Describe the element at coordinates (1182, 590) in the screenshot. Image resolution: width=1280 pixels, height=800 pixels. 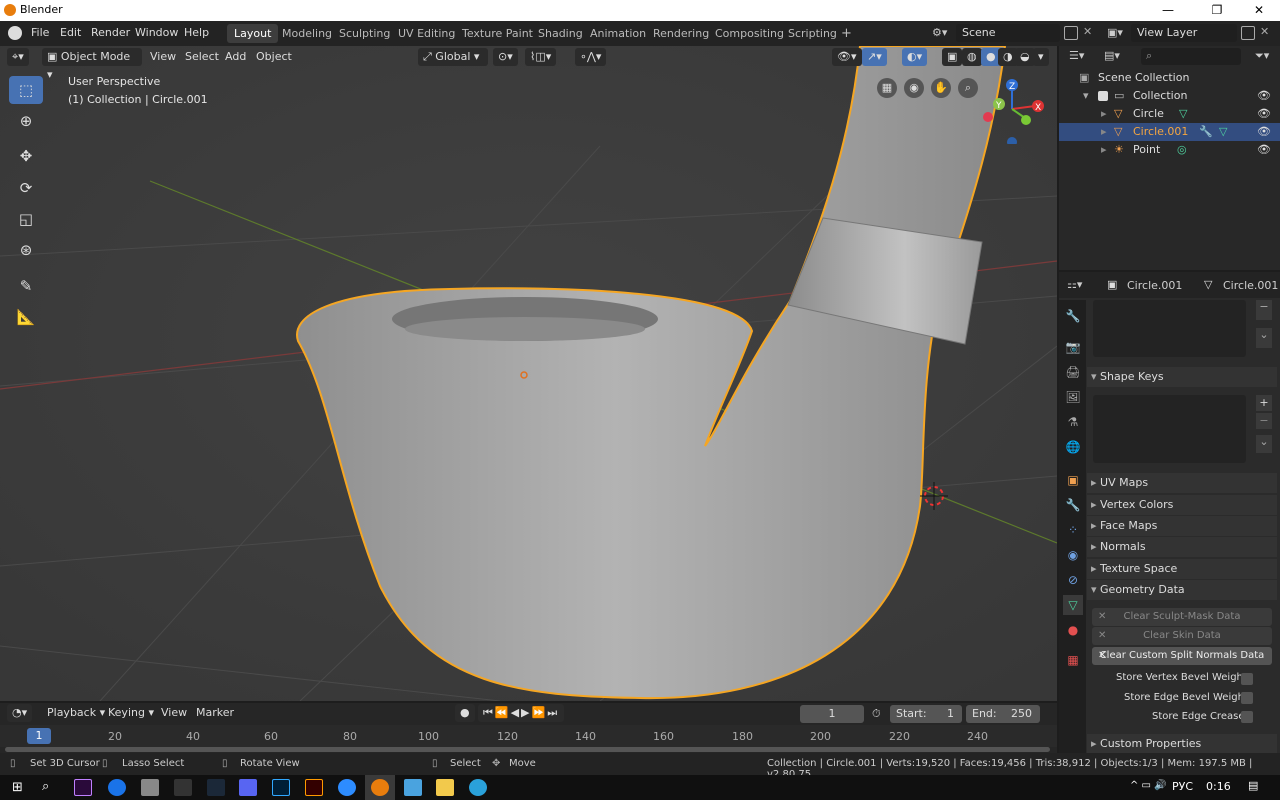
I see `panel-geometry-data: ▾ Geometry Data` at that location.